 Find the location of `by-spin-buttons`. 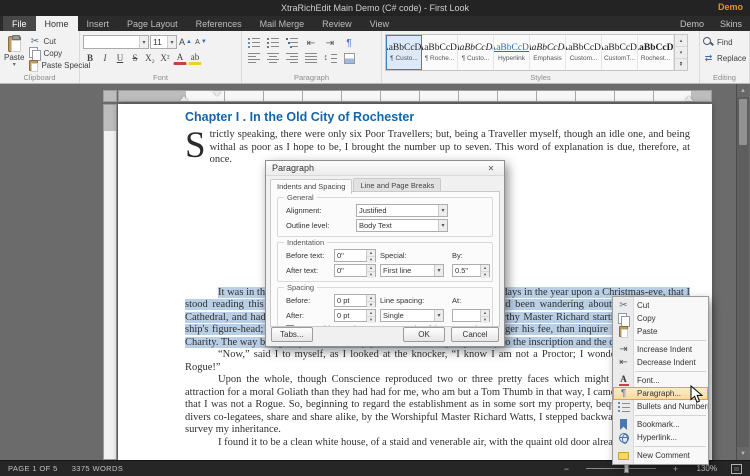

by-spin-buttons is located at coordinates (484, 271).